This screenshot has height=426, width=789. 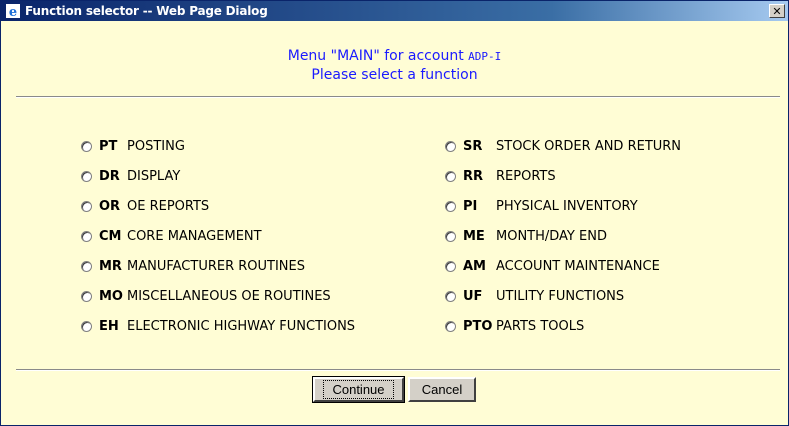 I want to click on function-option: UF UTILITY FUNCTIONS, so click(x=563, y=296).